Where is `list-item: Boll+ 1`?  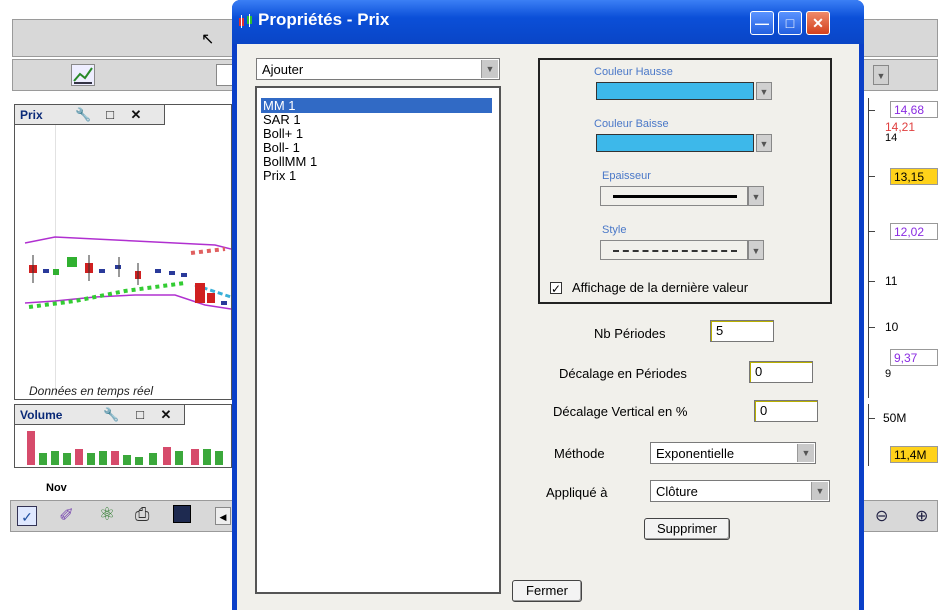 list-item: Boll+ 1 is located at coordinates (376, 133).